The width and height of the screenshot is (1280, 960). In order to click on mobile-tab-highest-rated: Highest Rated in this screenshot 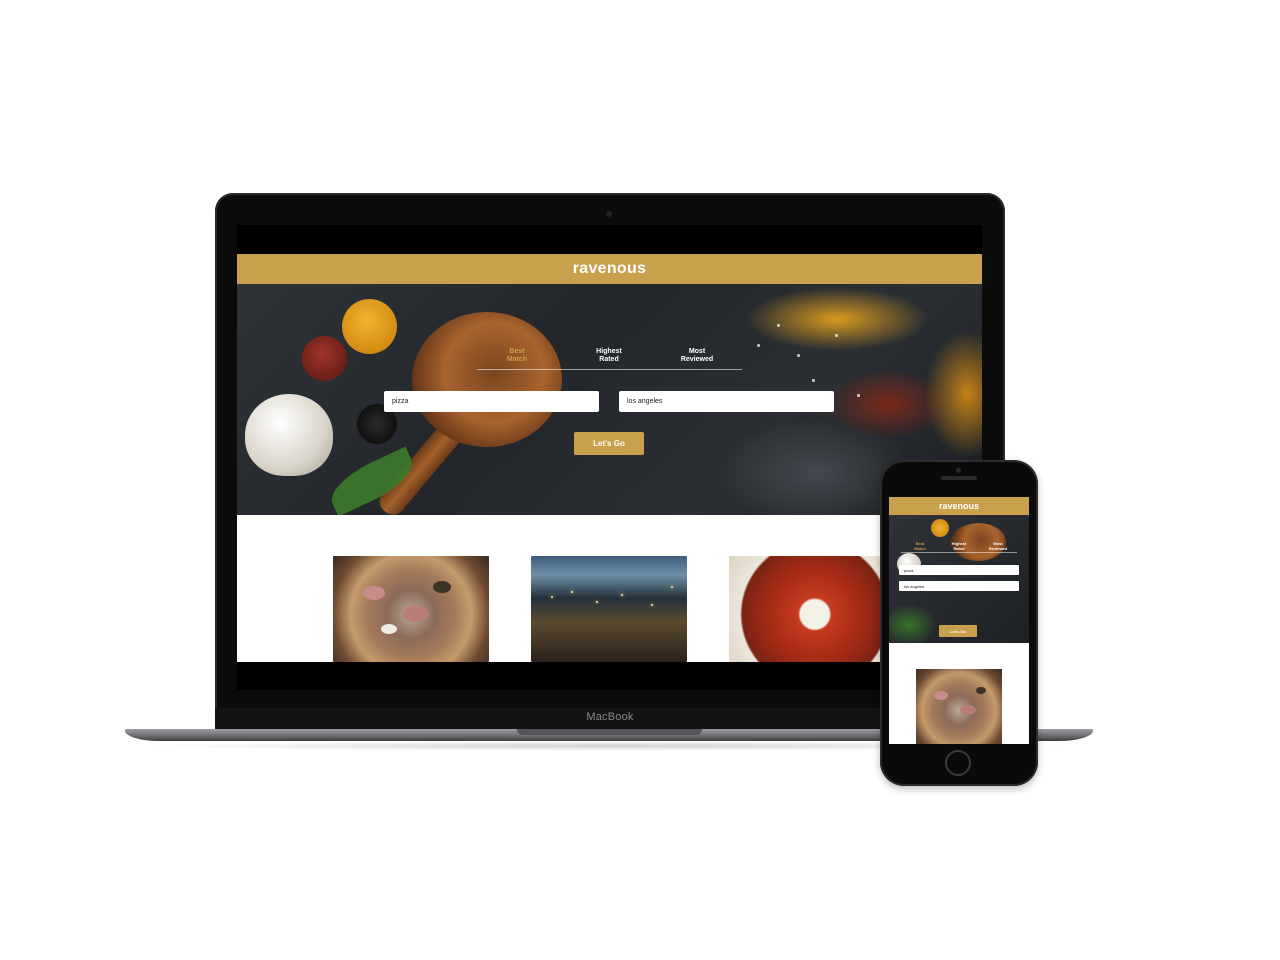, I will do `click(959, 546)`.